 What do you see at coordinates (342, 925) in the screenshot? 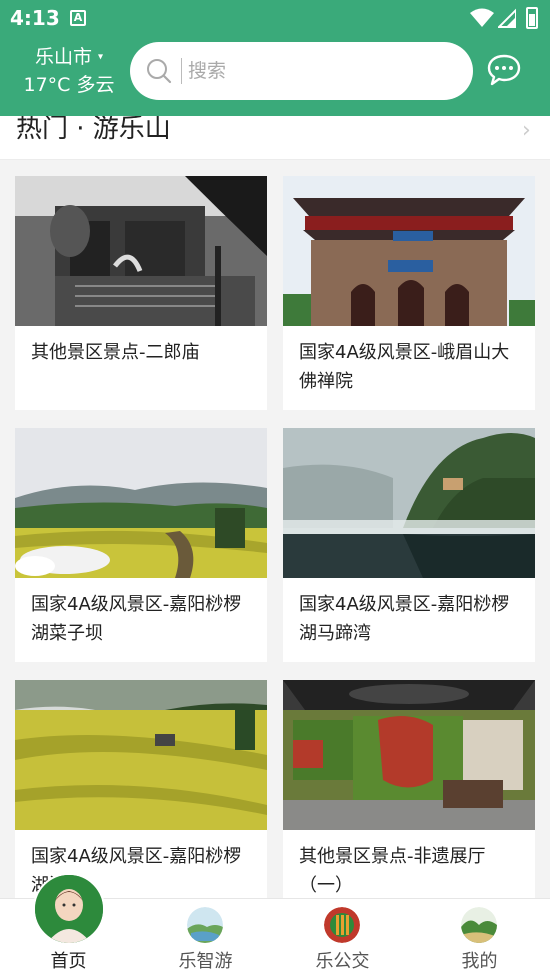
I see `bus-icon` at bounding box center [342, 925].